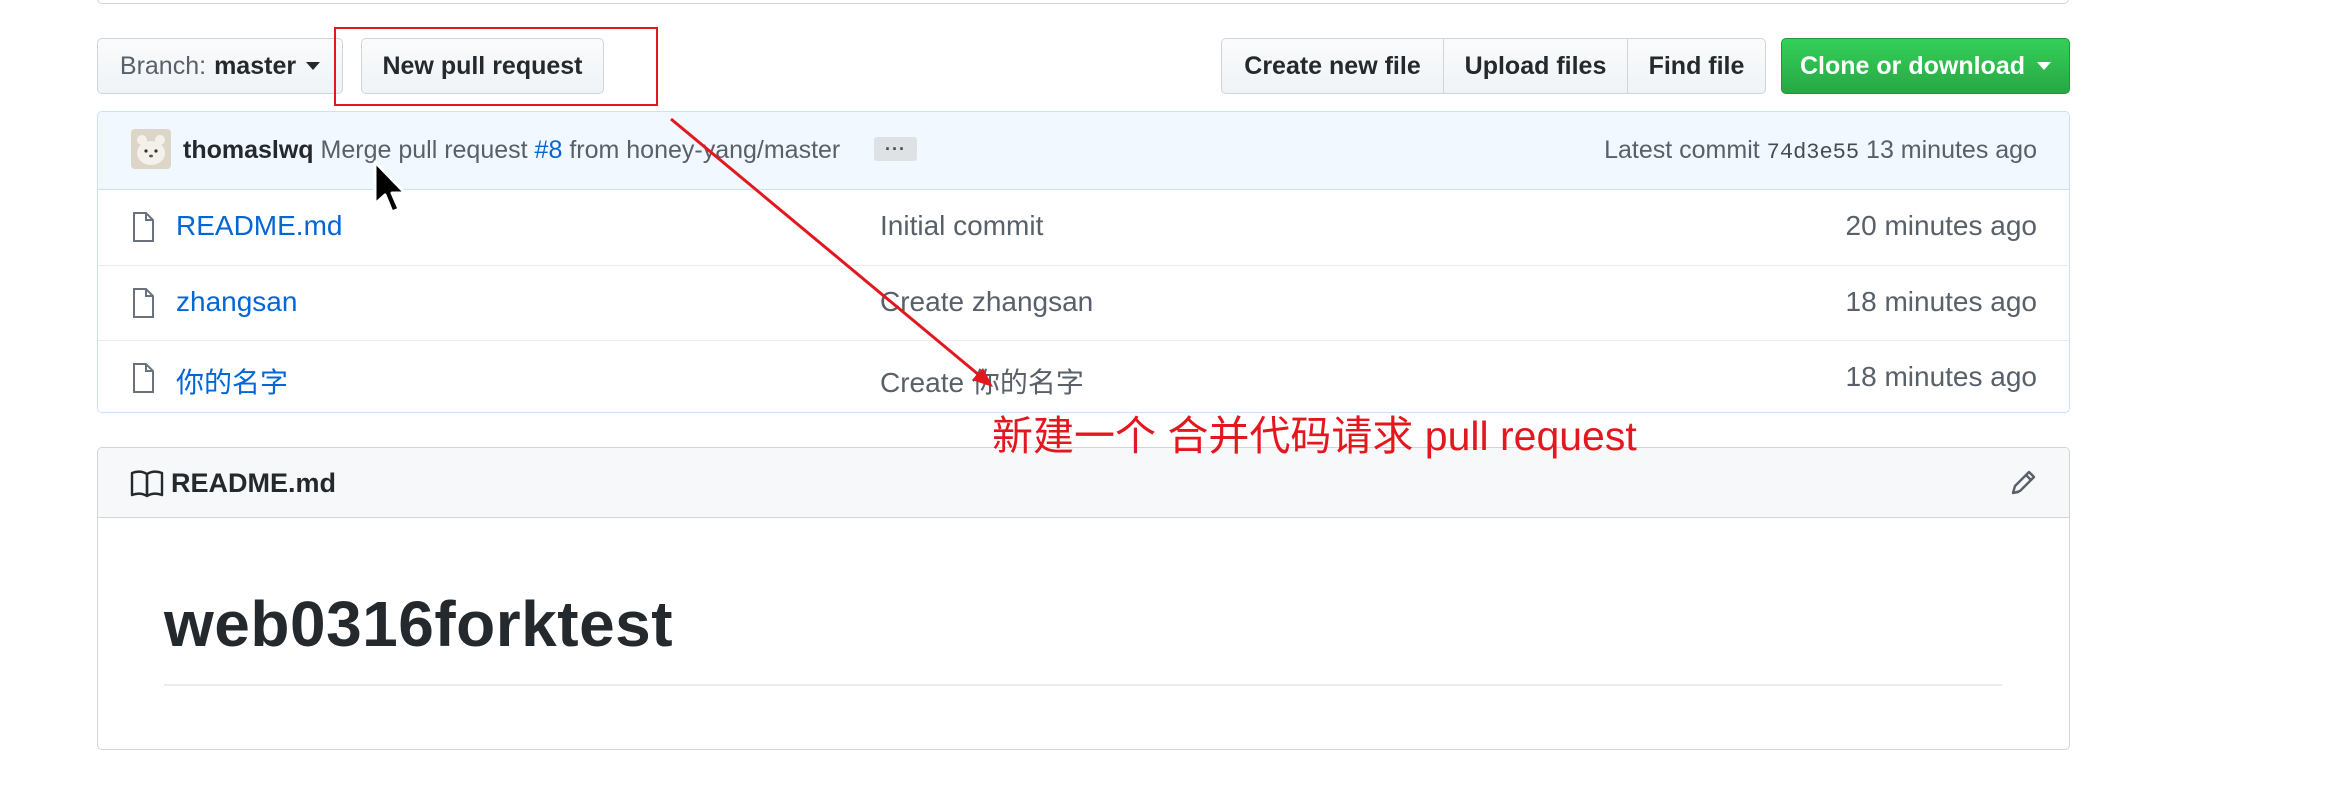 Image resolution: width=2336 pixels, height=790 pixels. I want to click on commit-author-link: thomaslwq, so click(248, 150).